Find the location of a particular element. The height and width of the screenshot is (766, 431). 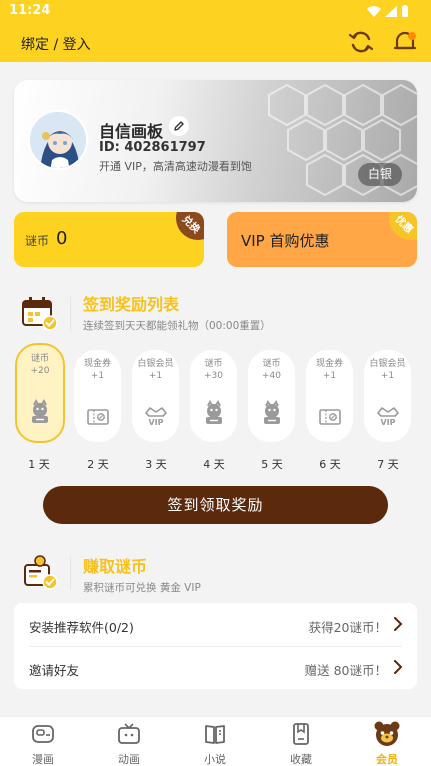

earn-subtitle: 累积谜币可兑换 黄金 VIP is located at coordinates (142, 588).